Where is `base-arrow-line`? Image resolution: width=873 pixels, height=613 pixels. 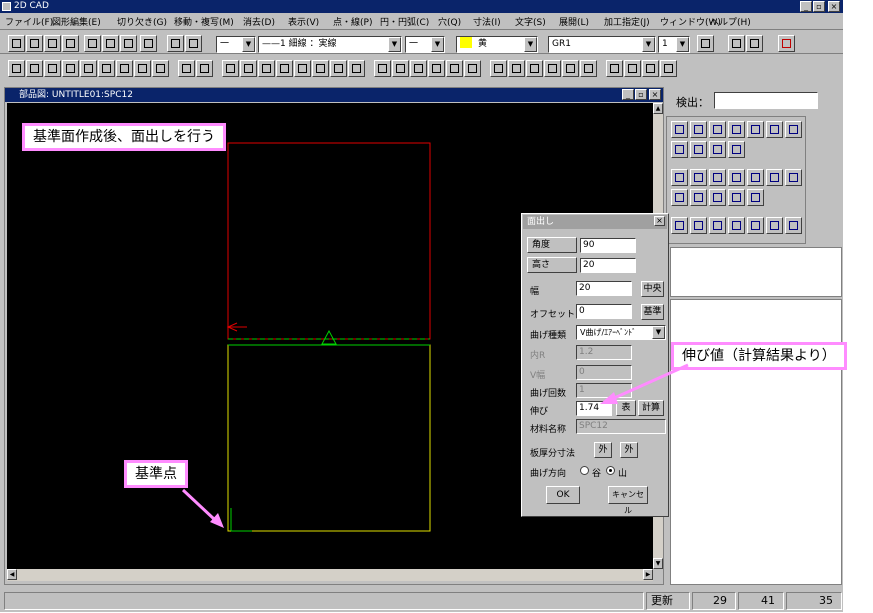 base-arrow-line is located at coordinates (198, 504).